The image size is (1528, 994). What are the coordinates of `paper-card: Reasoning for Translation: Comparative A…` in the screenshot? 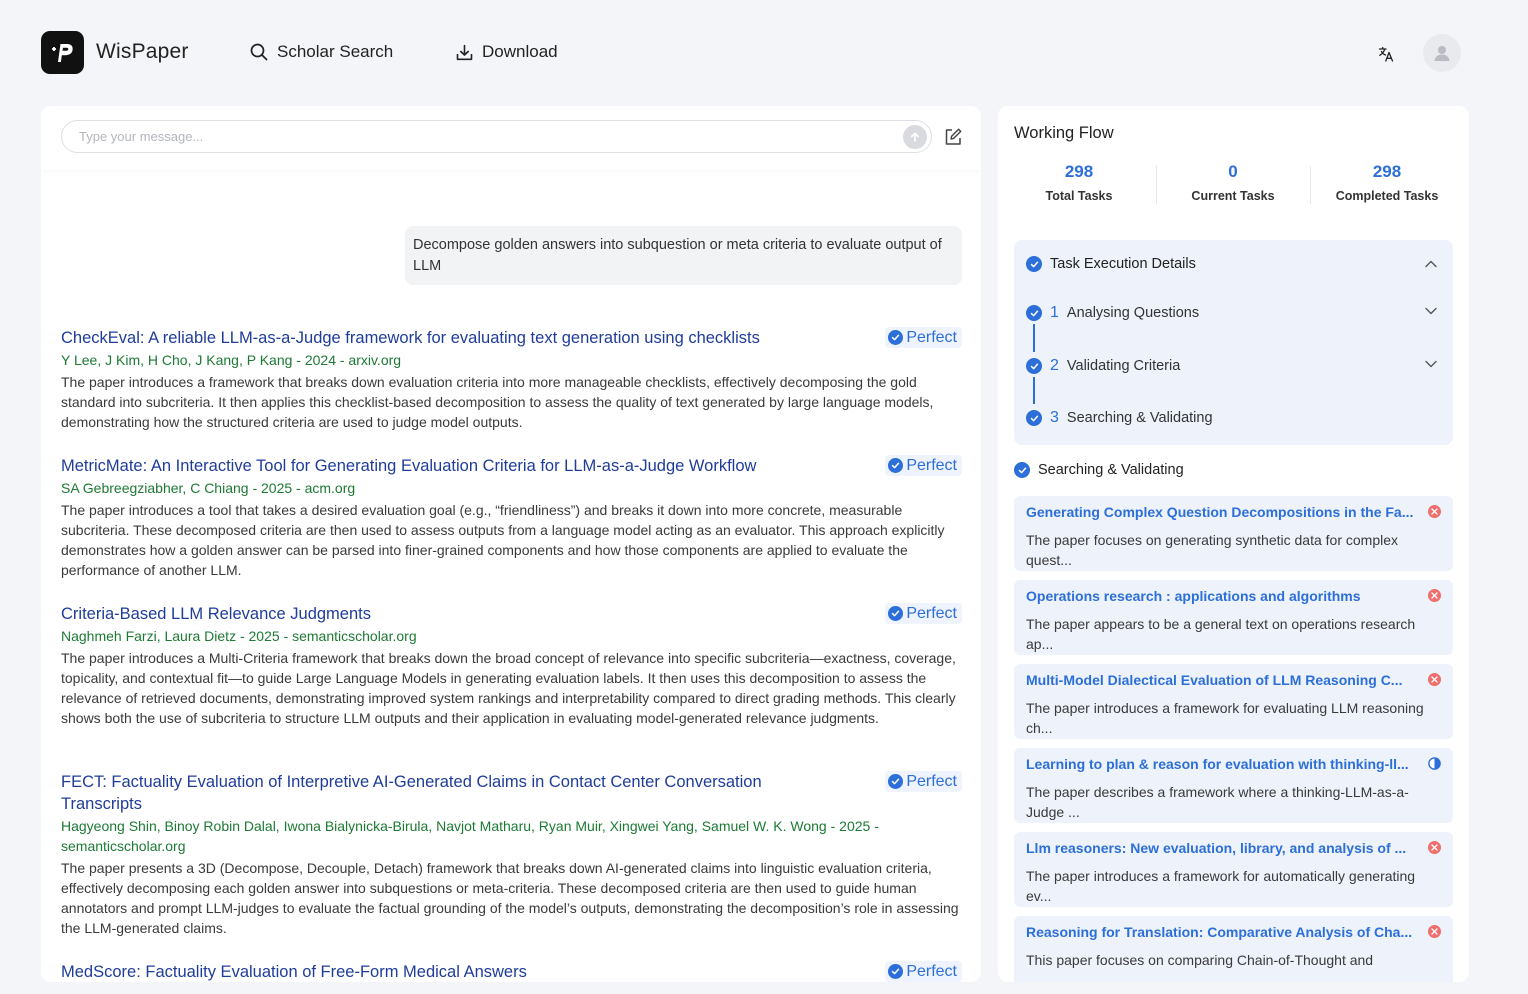 It's located at (1233, 949).